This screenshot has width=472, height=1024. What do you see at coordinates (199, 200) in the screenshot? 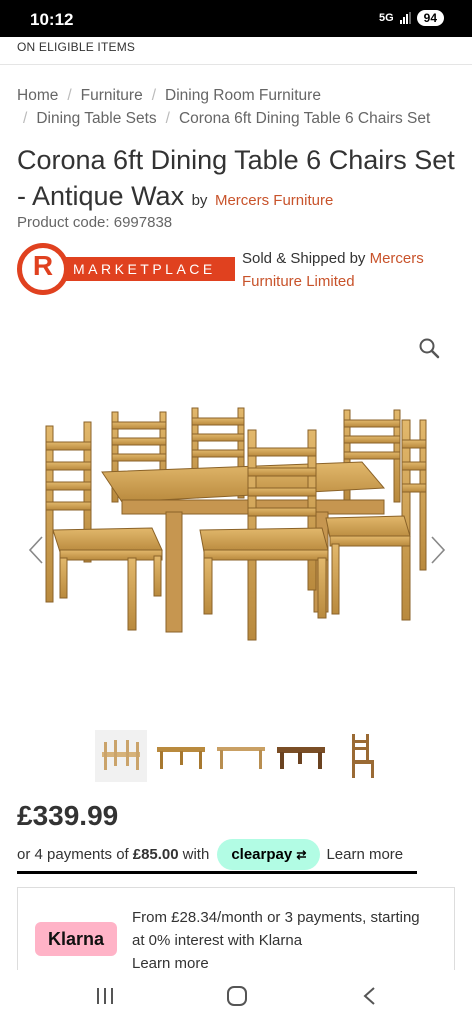
I see `by-label: by` at bounding box center [199, 200].